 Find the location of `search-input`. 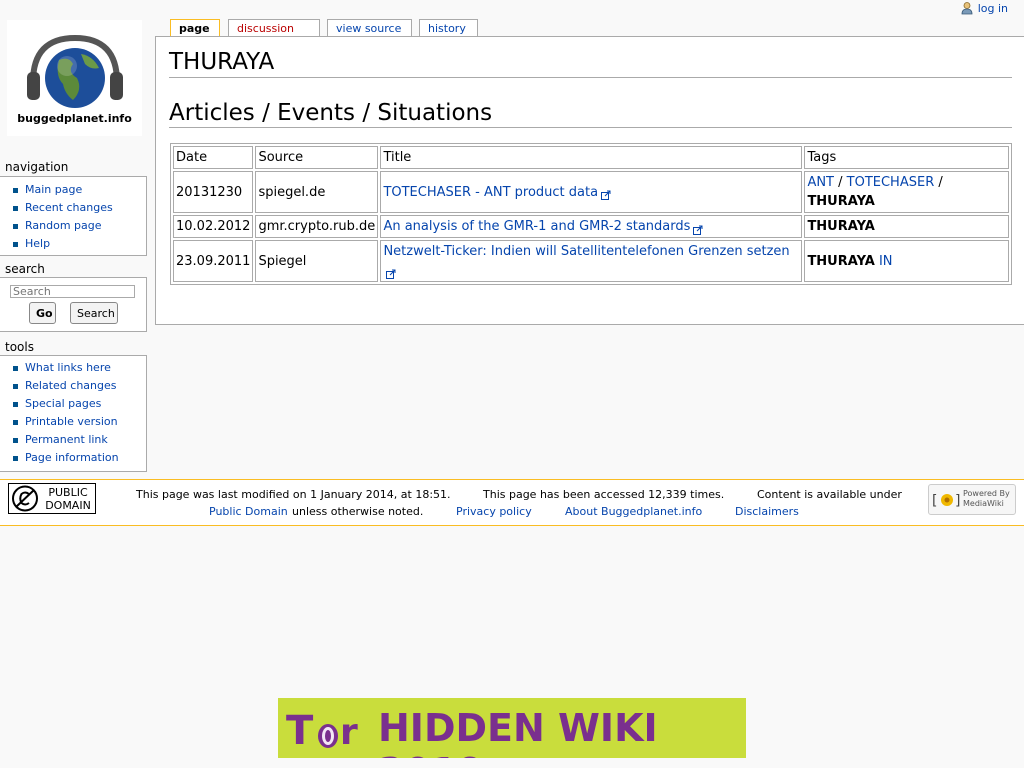

search-input is located at coordinates (72, 291).